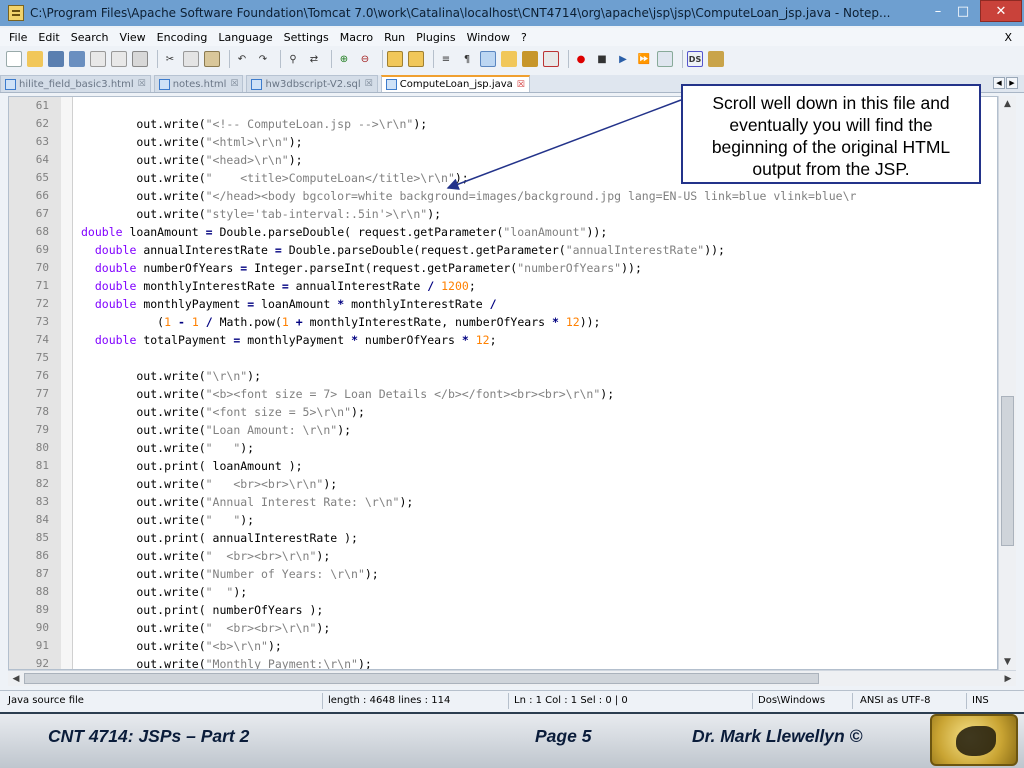  I want to click on tab-hilite-field-basic3: hilite_field_basic3.html ☒, so click(75, 83).